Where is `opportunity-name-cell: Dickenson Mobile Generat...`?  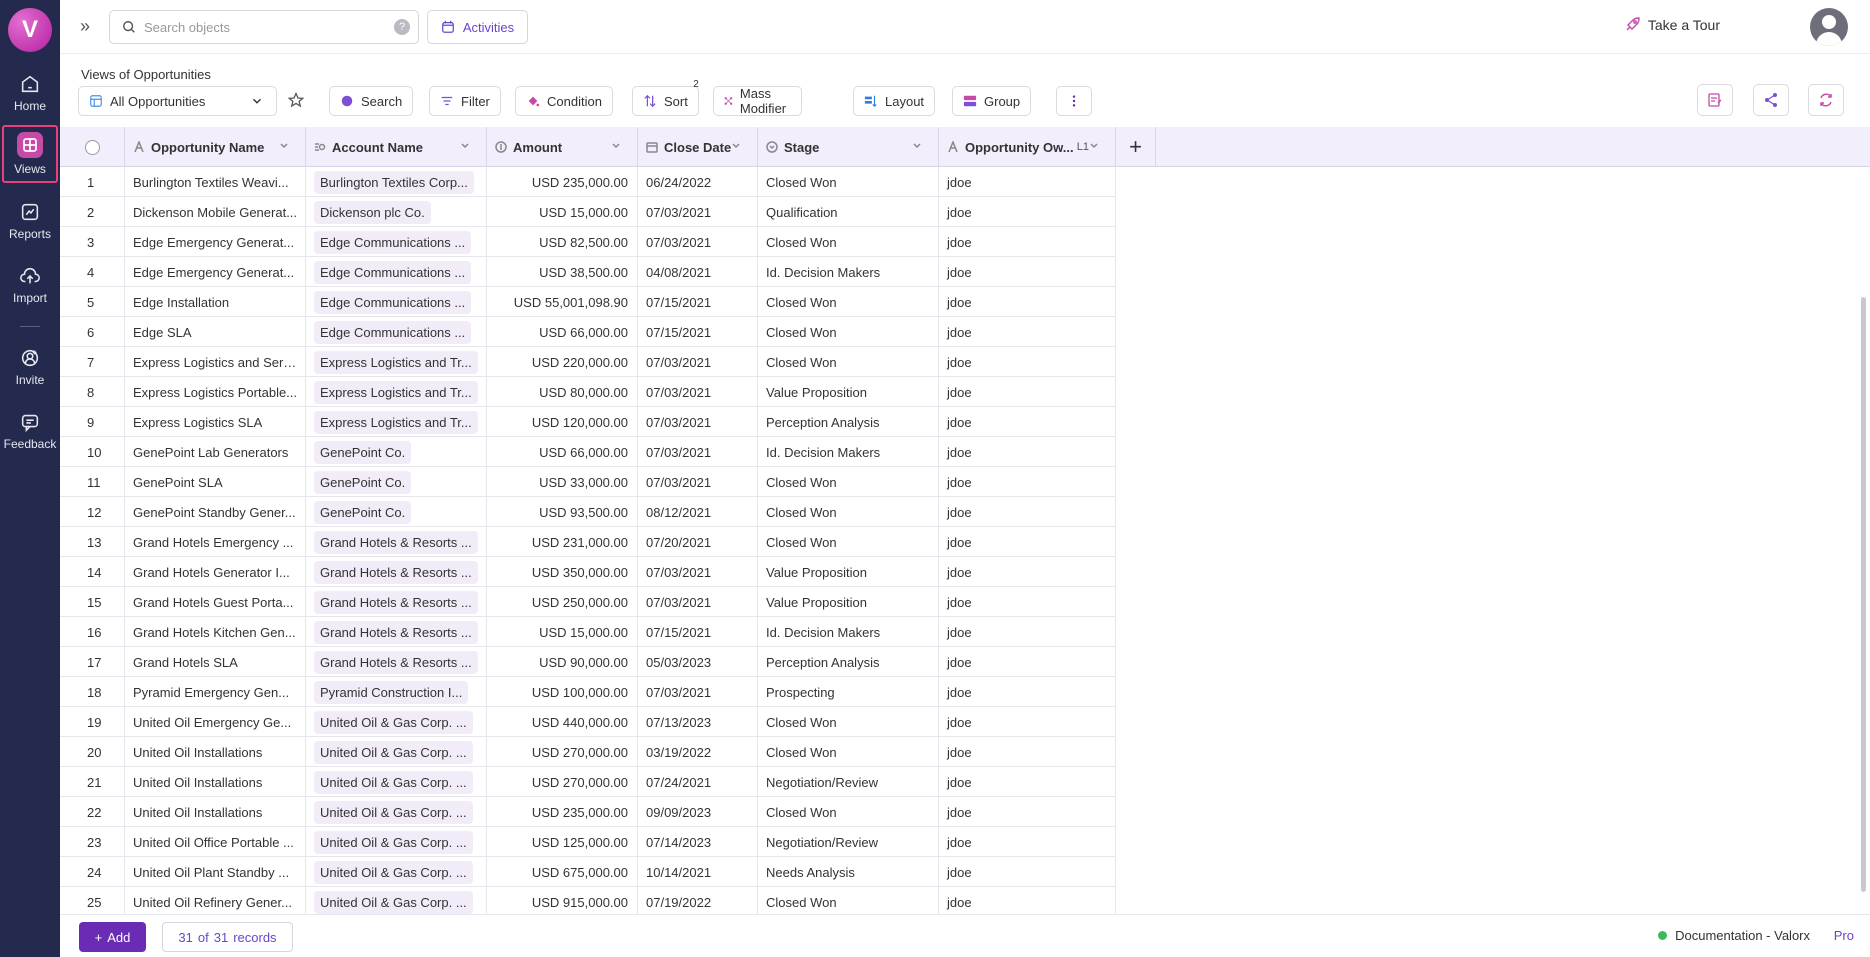 opportunity-name-cell: Dickenson Mobile Generat... is located at coordinates (215, 212).